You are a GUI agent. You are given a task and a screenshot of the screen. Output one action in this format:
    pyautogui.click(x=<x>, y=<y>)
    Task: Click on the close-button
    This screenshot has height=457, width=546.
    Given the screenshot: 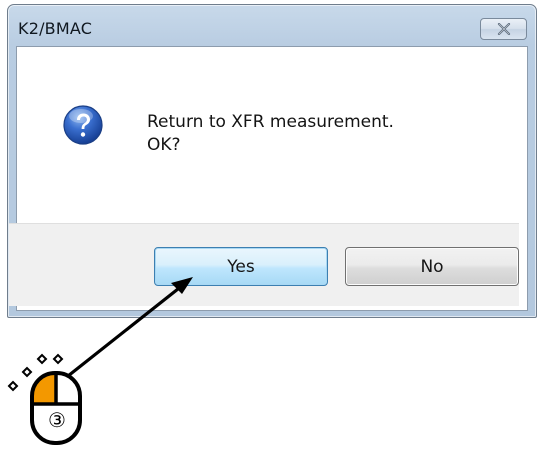 What is the action you would take?
    pyautogui.click(x=503, y=29)
    